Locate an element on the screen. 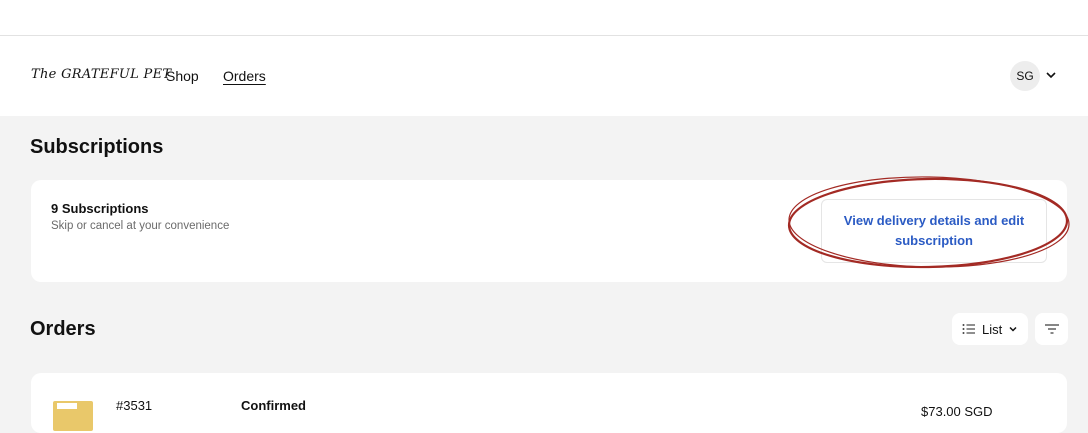  order-total: $73.00 SGD is located at coordinates (957, 411).